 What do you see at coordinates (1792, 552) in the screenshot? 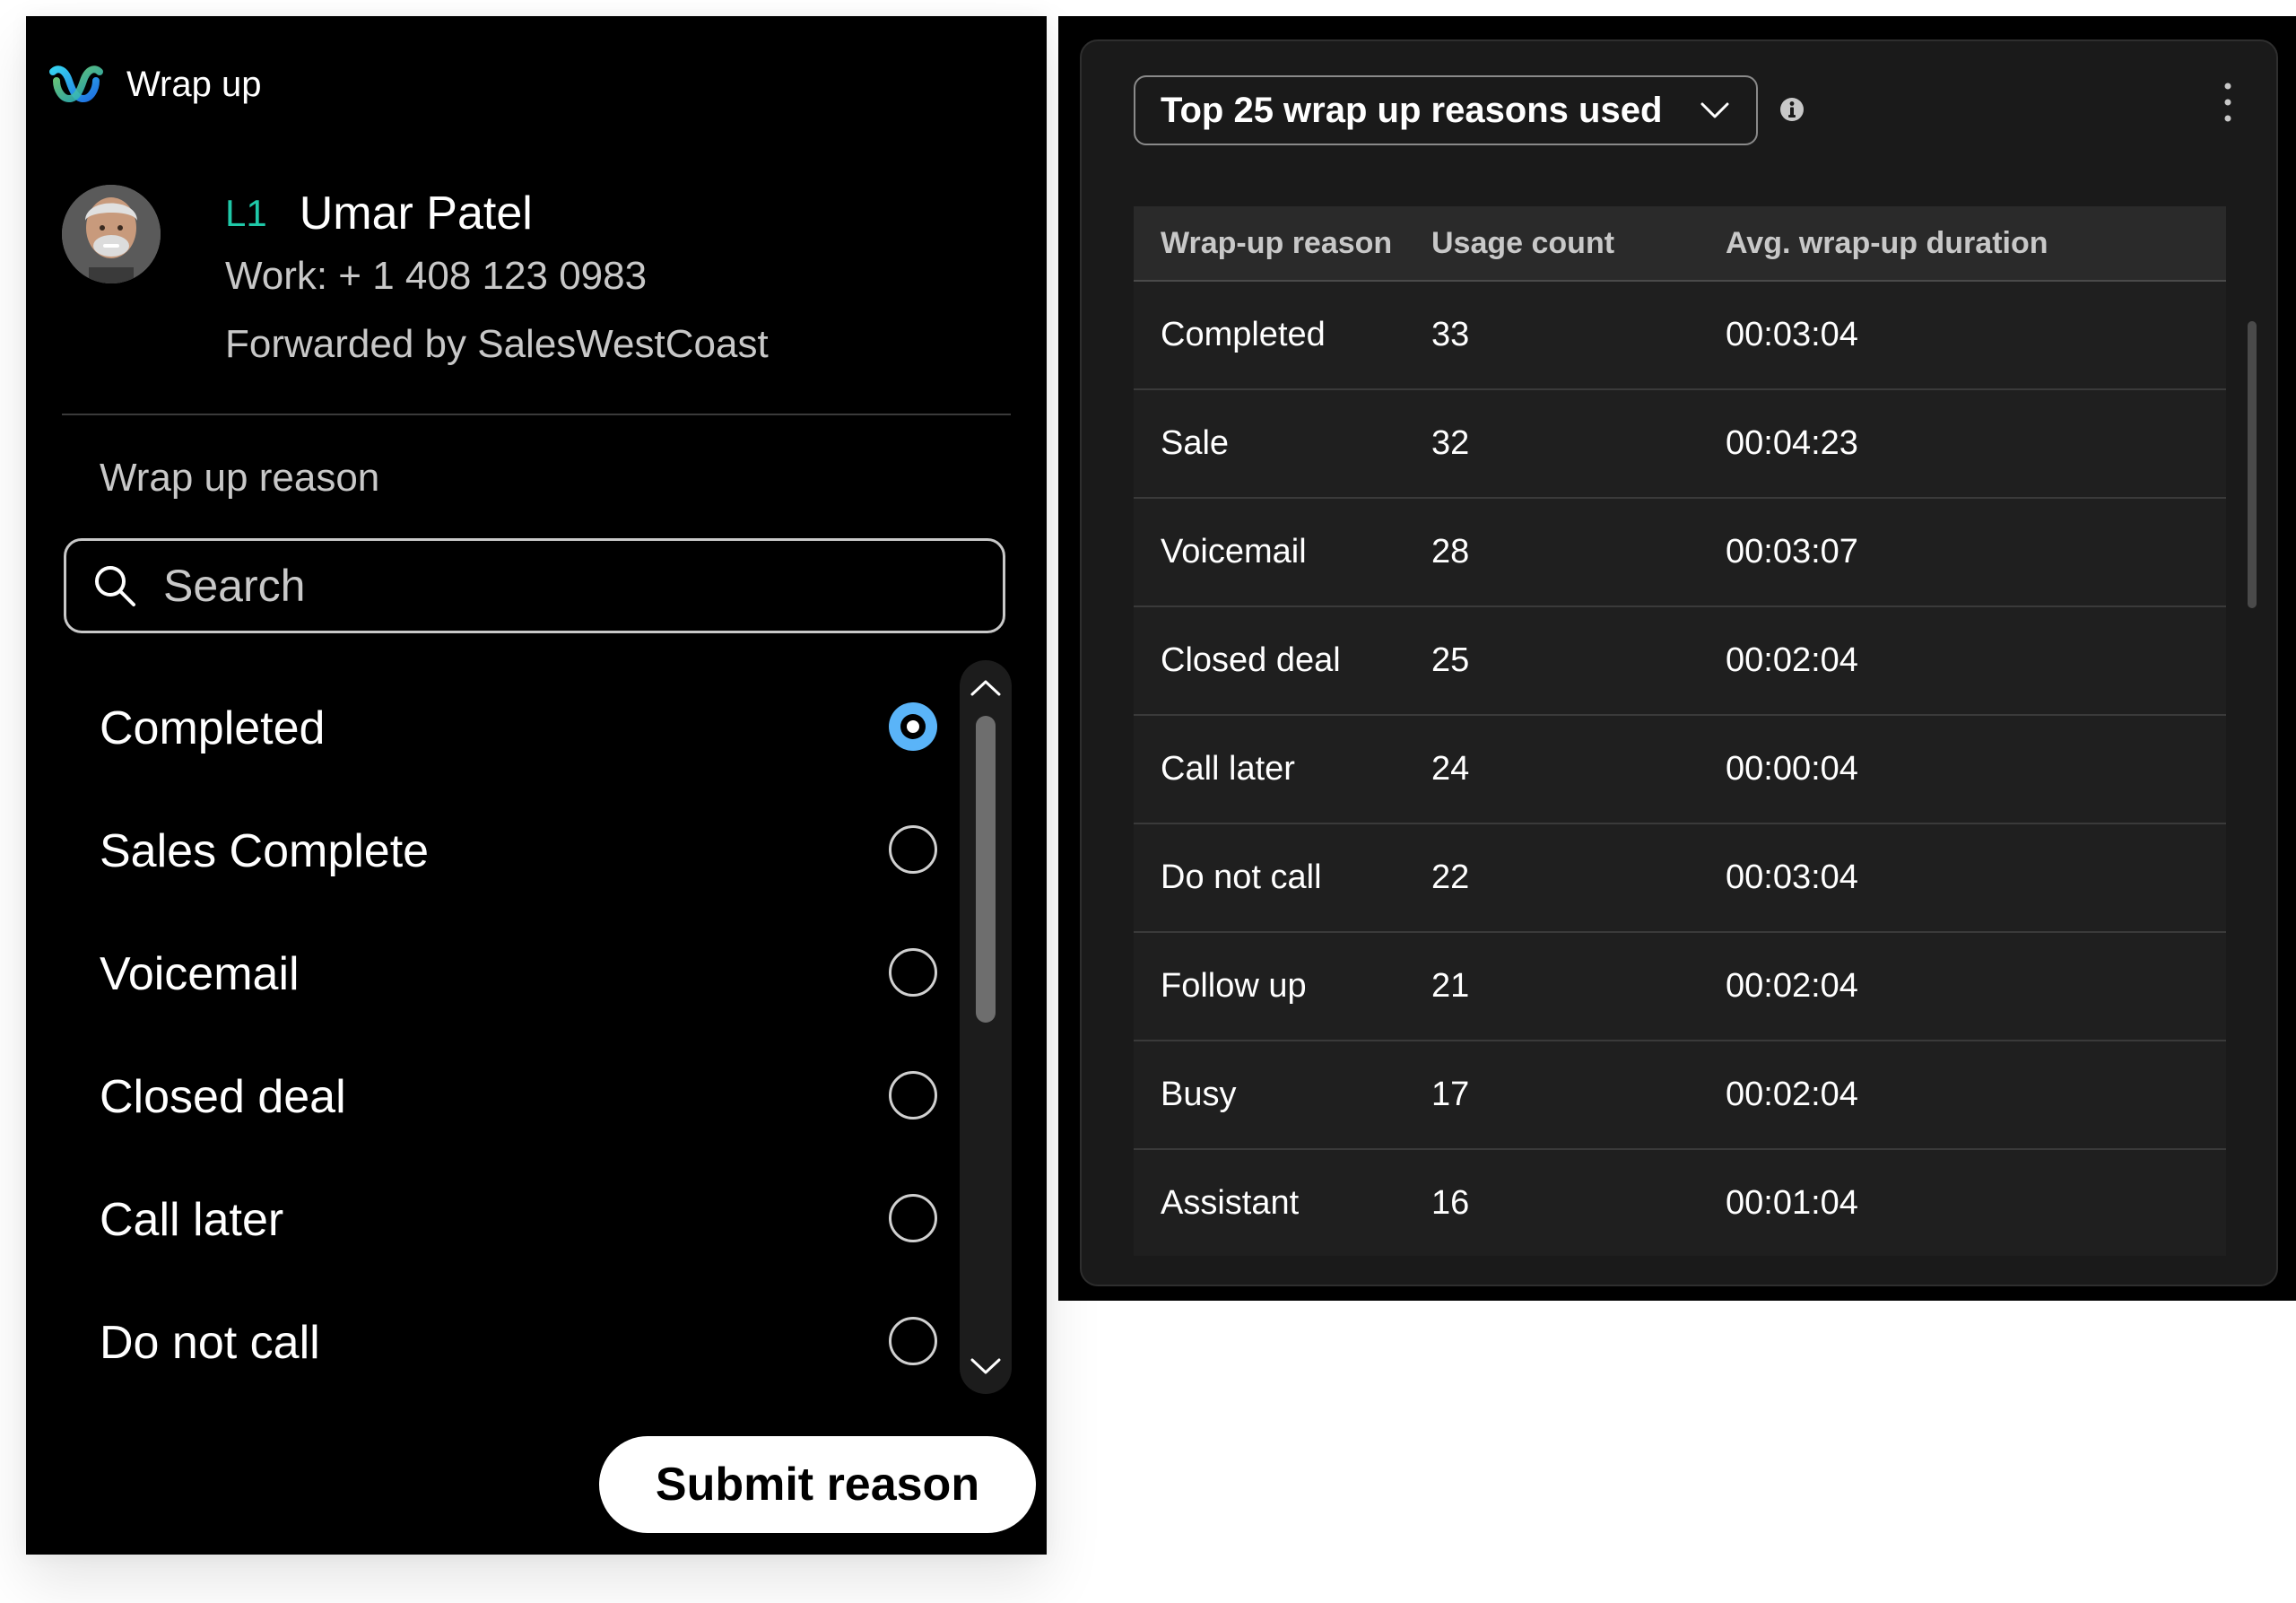
I see `cell-avg-duration: 00:03:07` at bounding box center [1792, 552].